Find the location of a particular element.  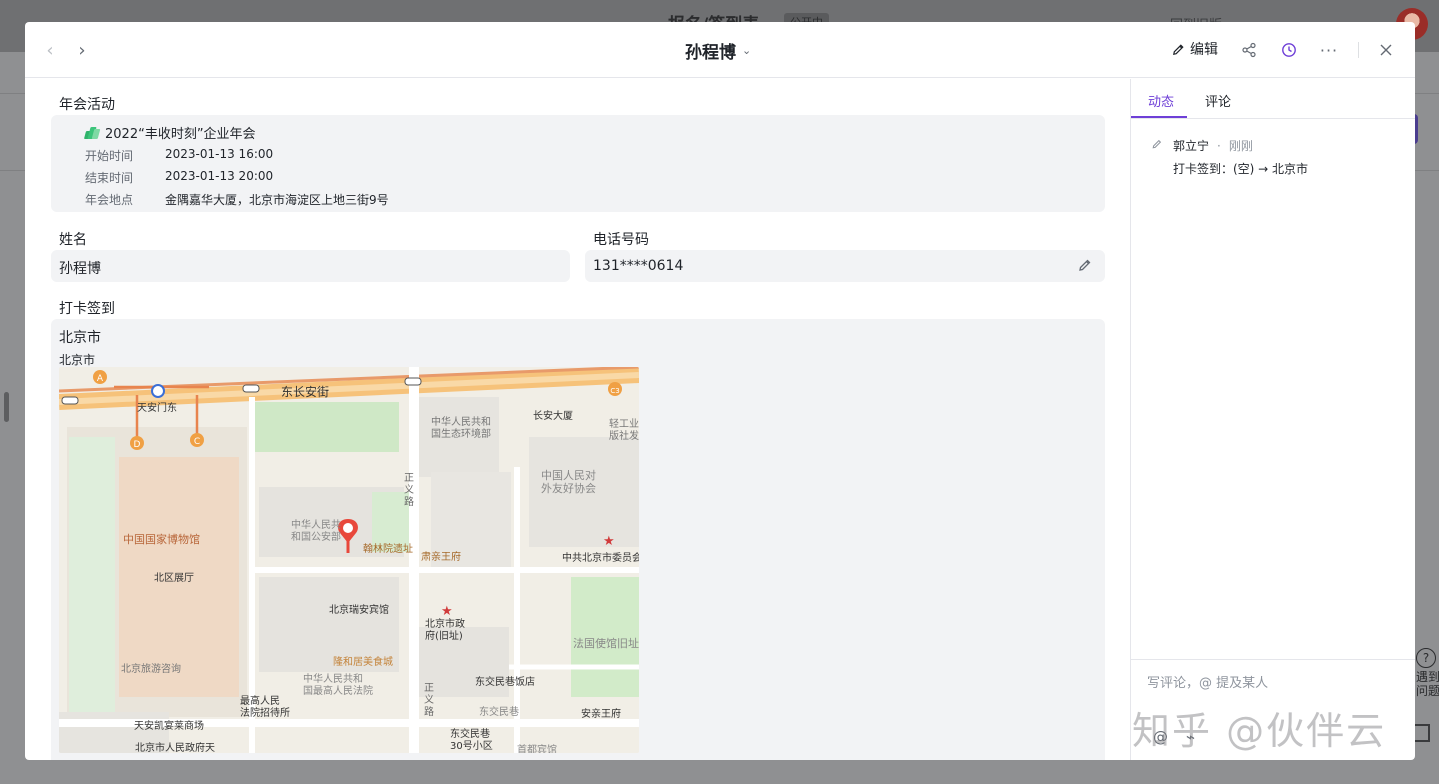

event-name: 2022“丰收时刻”企业年会 is located at coordinates (180, 134).